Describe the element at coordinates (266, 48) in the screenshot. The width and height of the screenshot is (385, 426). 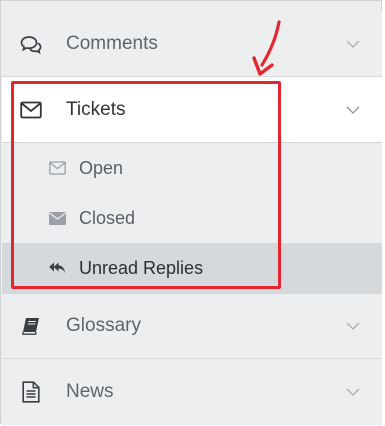
I see `annotation-arrow-icon` at that location.